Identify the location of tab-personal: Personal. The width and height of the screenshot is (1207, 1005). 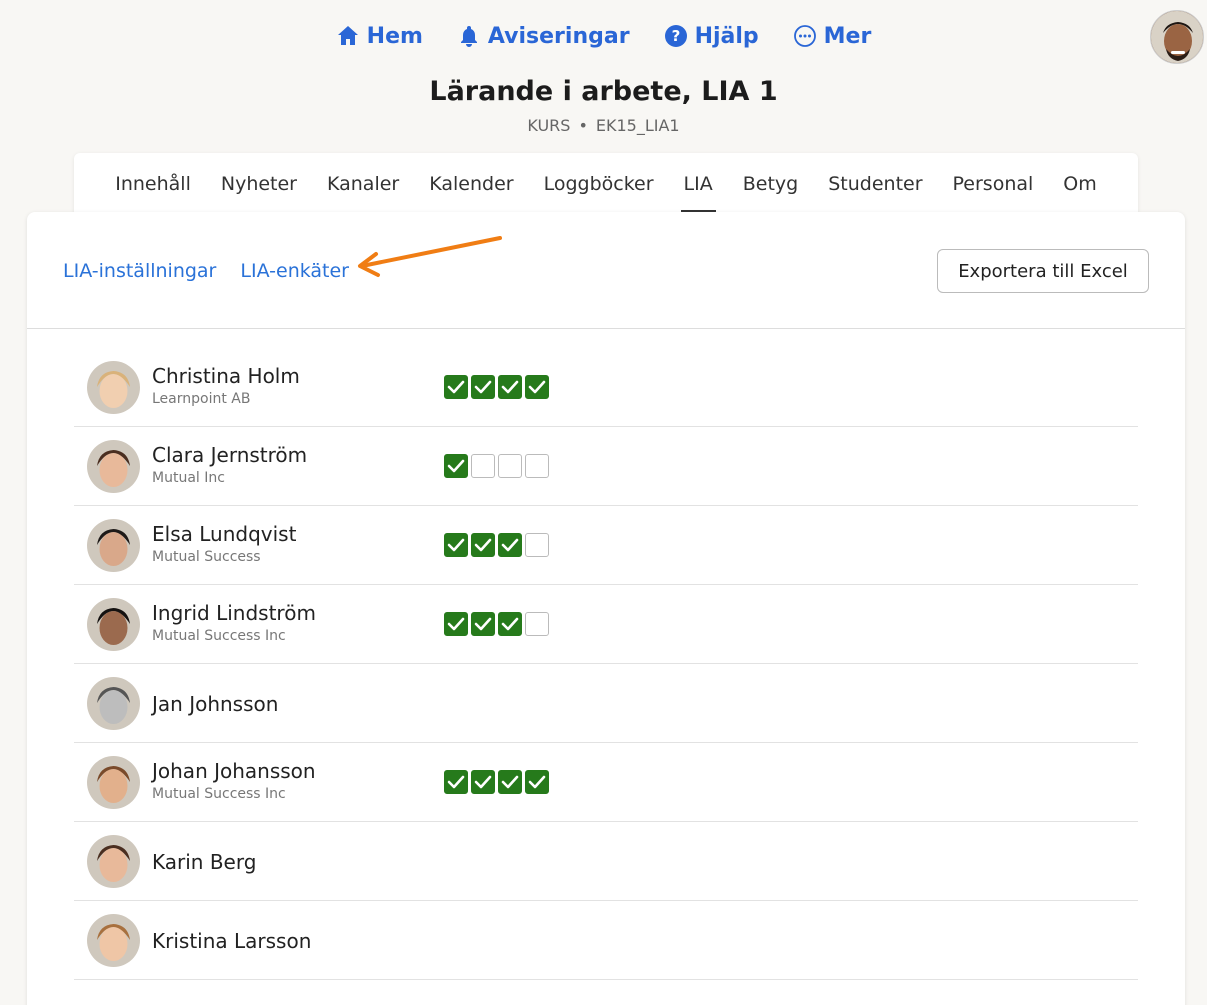
(993, 183).